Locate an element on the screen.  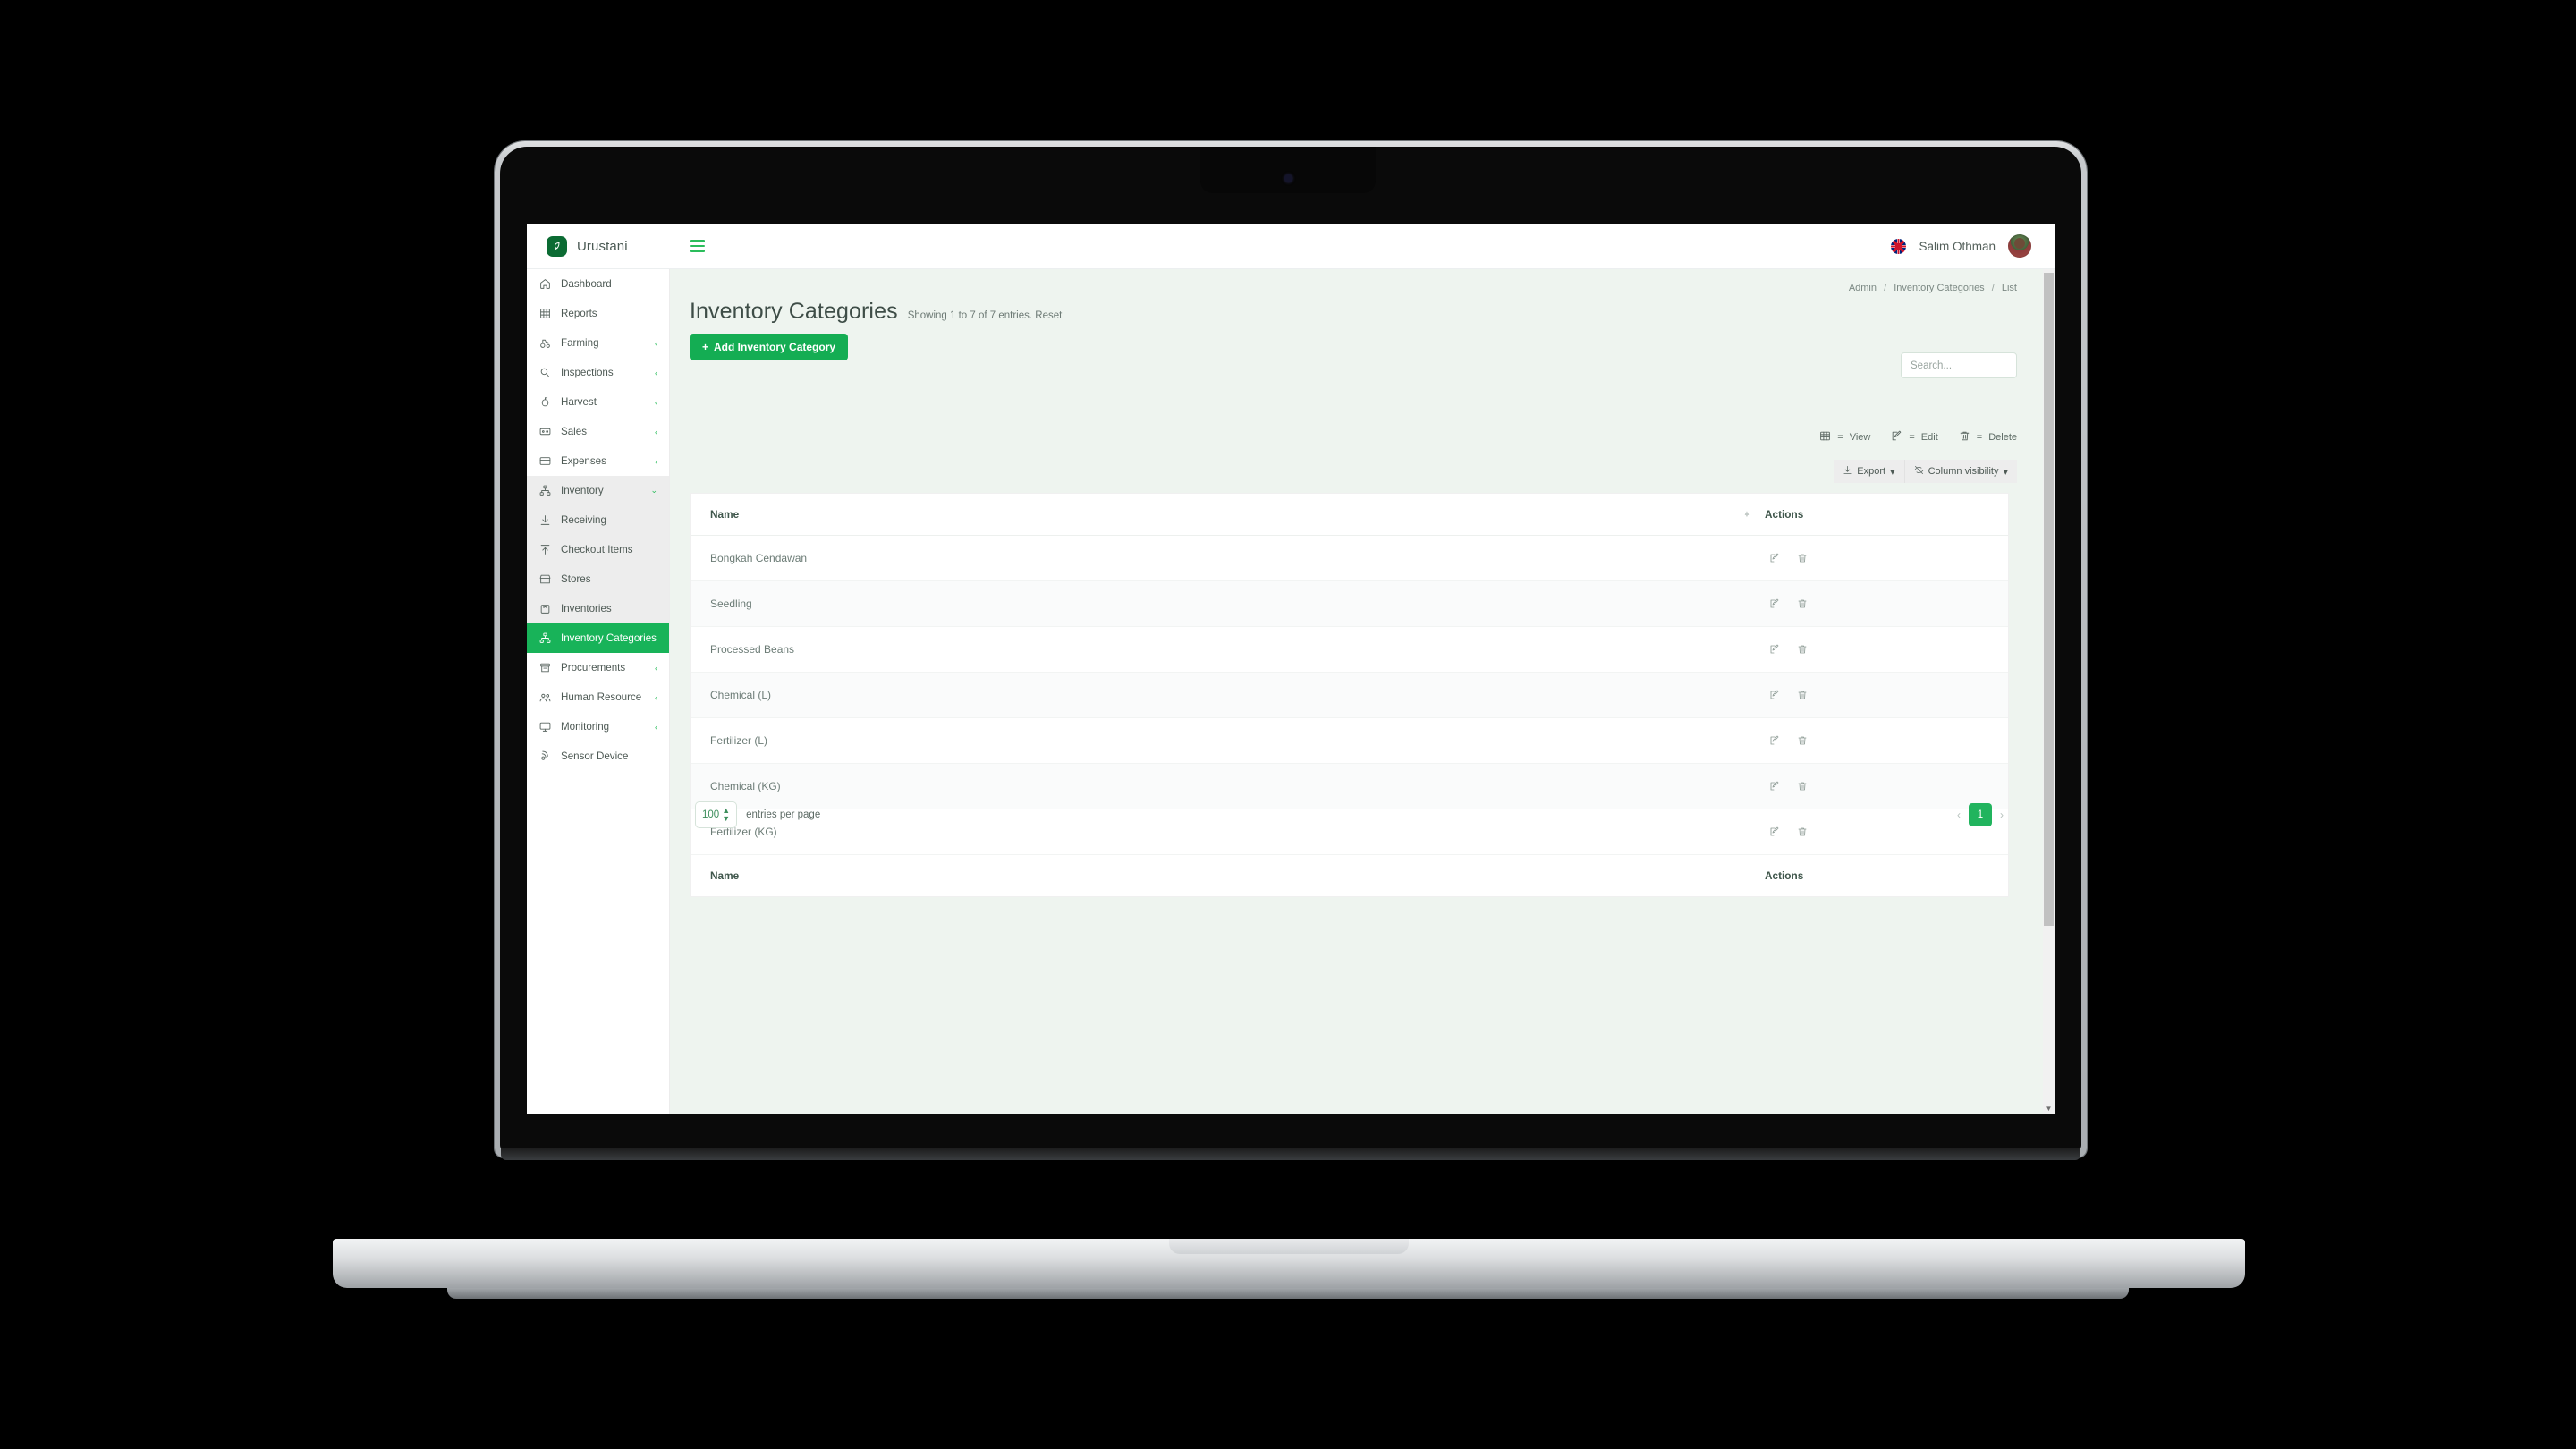
table-footer-row: Name Actions is located at coordinates (1349, 875).